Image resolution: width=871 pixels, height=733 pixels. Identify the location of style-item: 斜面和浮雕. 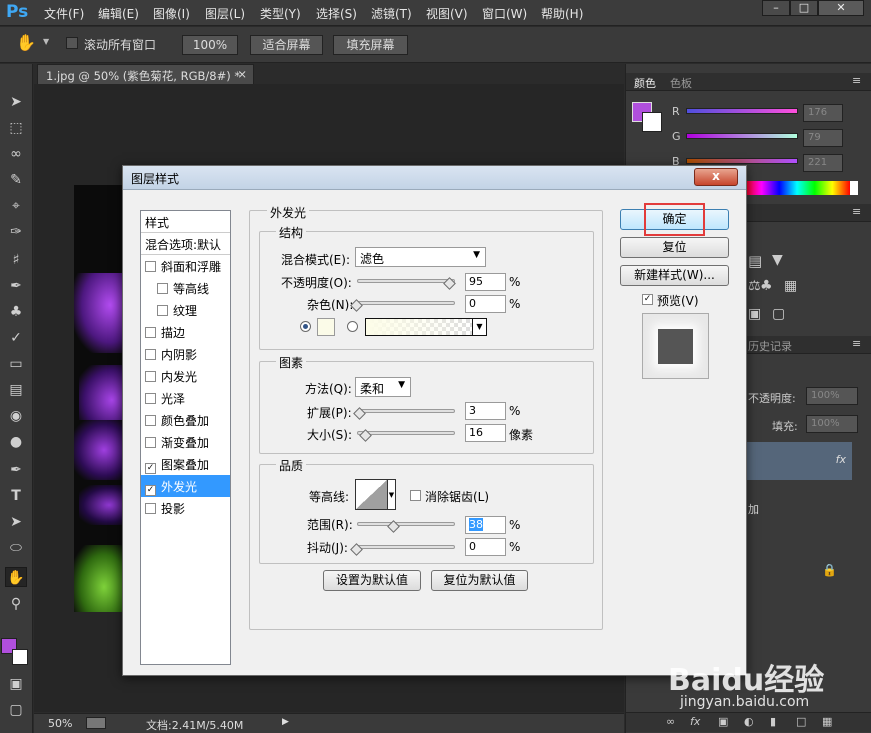
(185, 266).